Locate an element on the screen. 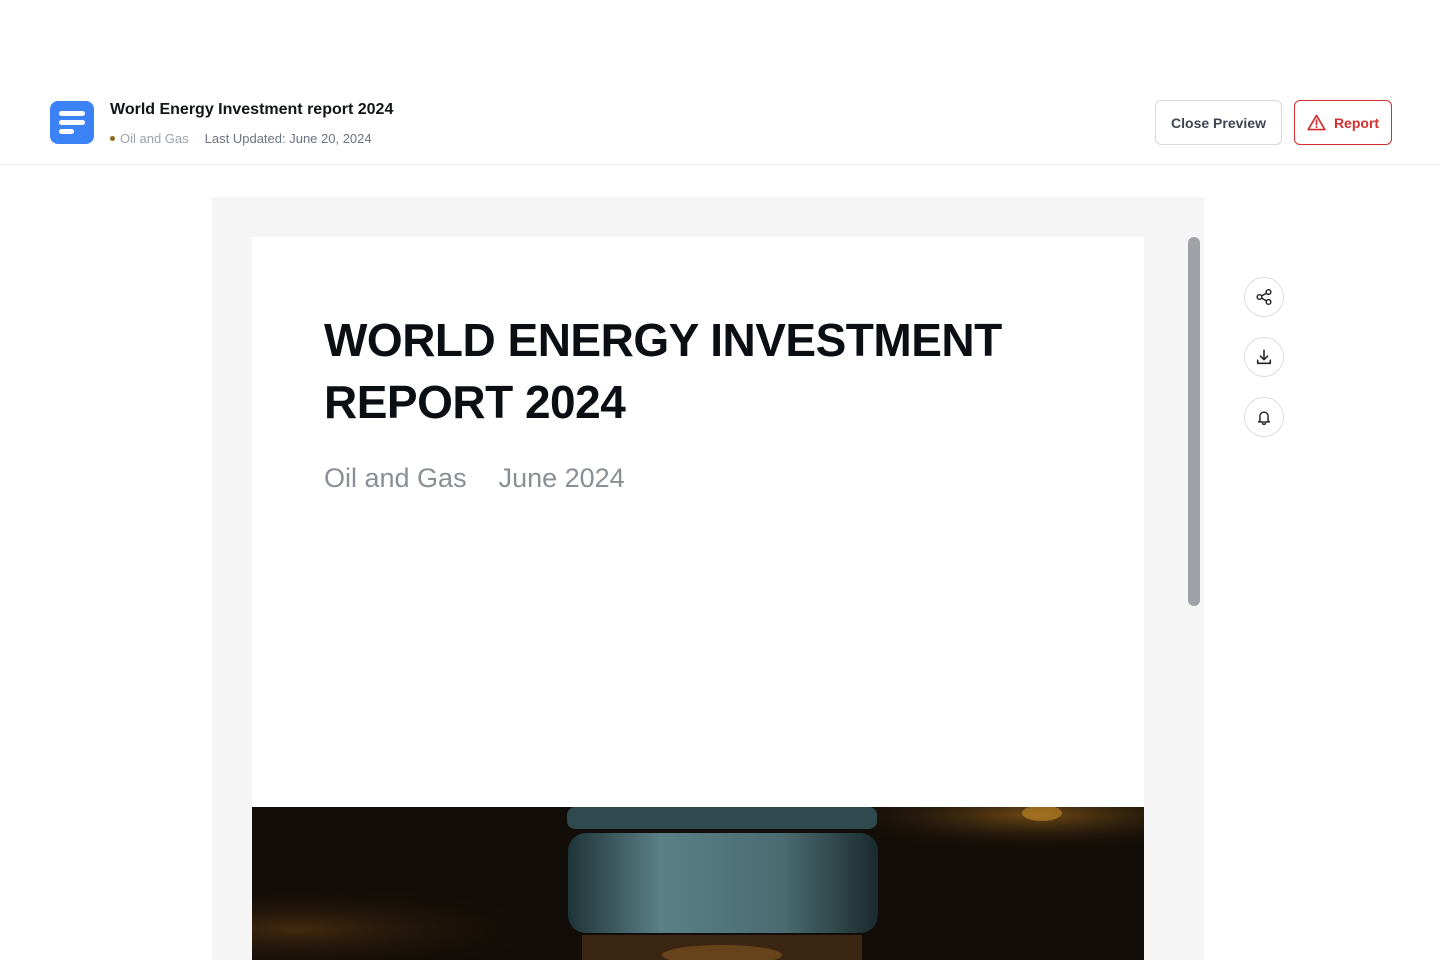 The height and width of the screenshot is (960, 1440). share-button is located at coordinates (1264, 297).